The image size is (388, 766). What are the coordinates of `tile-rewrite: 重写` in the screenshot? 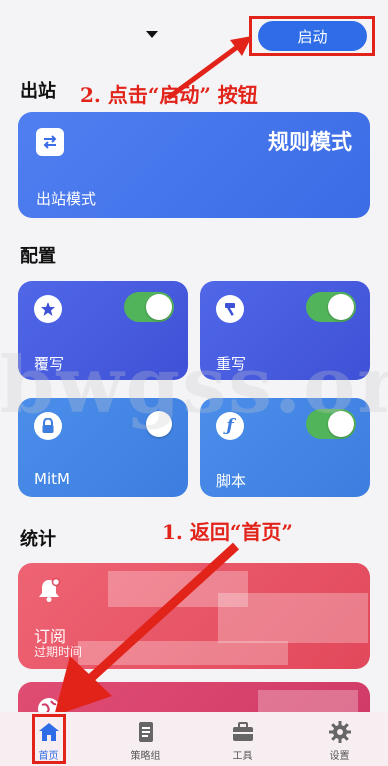 It's located at (285, 330).